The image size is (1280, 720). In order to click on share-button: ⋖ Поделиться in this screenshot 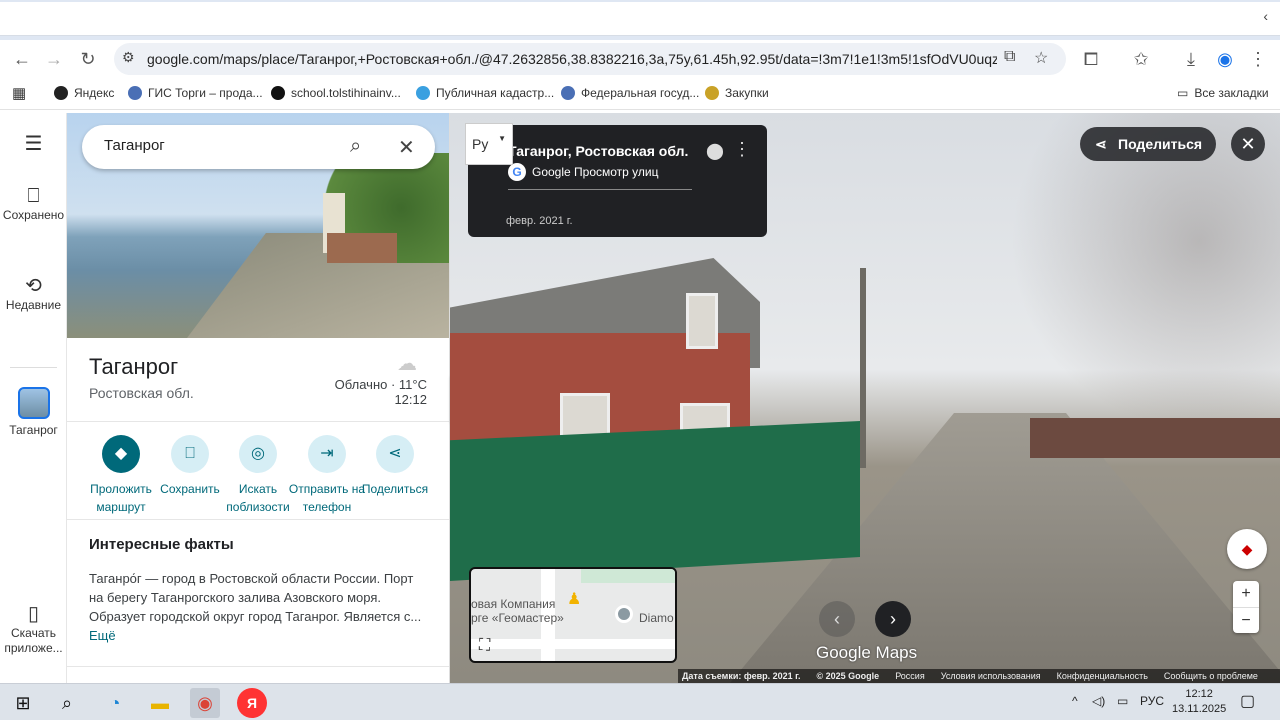, I will do `click(395, 466)`.